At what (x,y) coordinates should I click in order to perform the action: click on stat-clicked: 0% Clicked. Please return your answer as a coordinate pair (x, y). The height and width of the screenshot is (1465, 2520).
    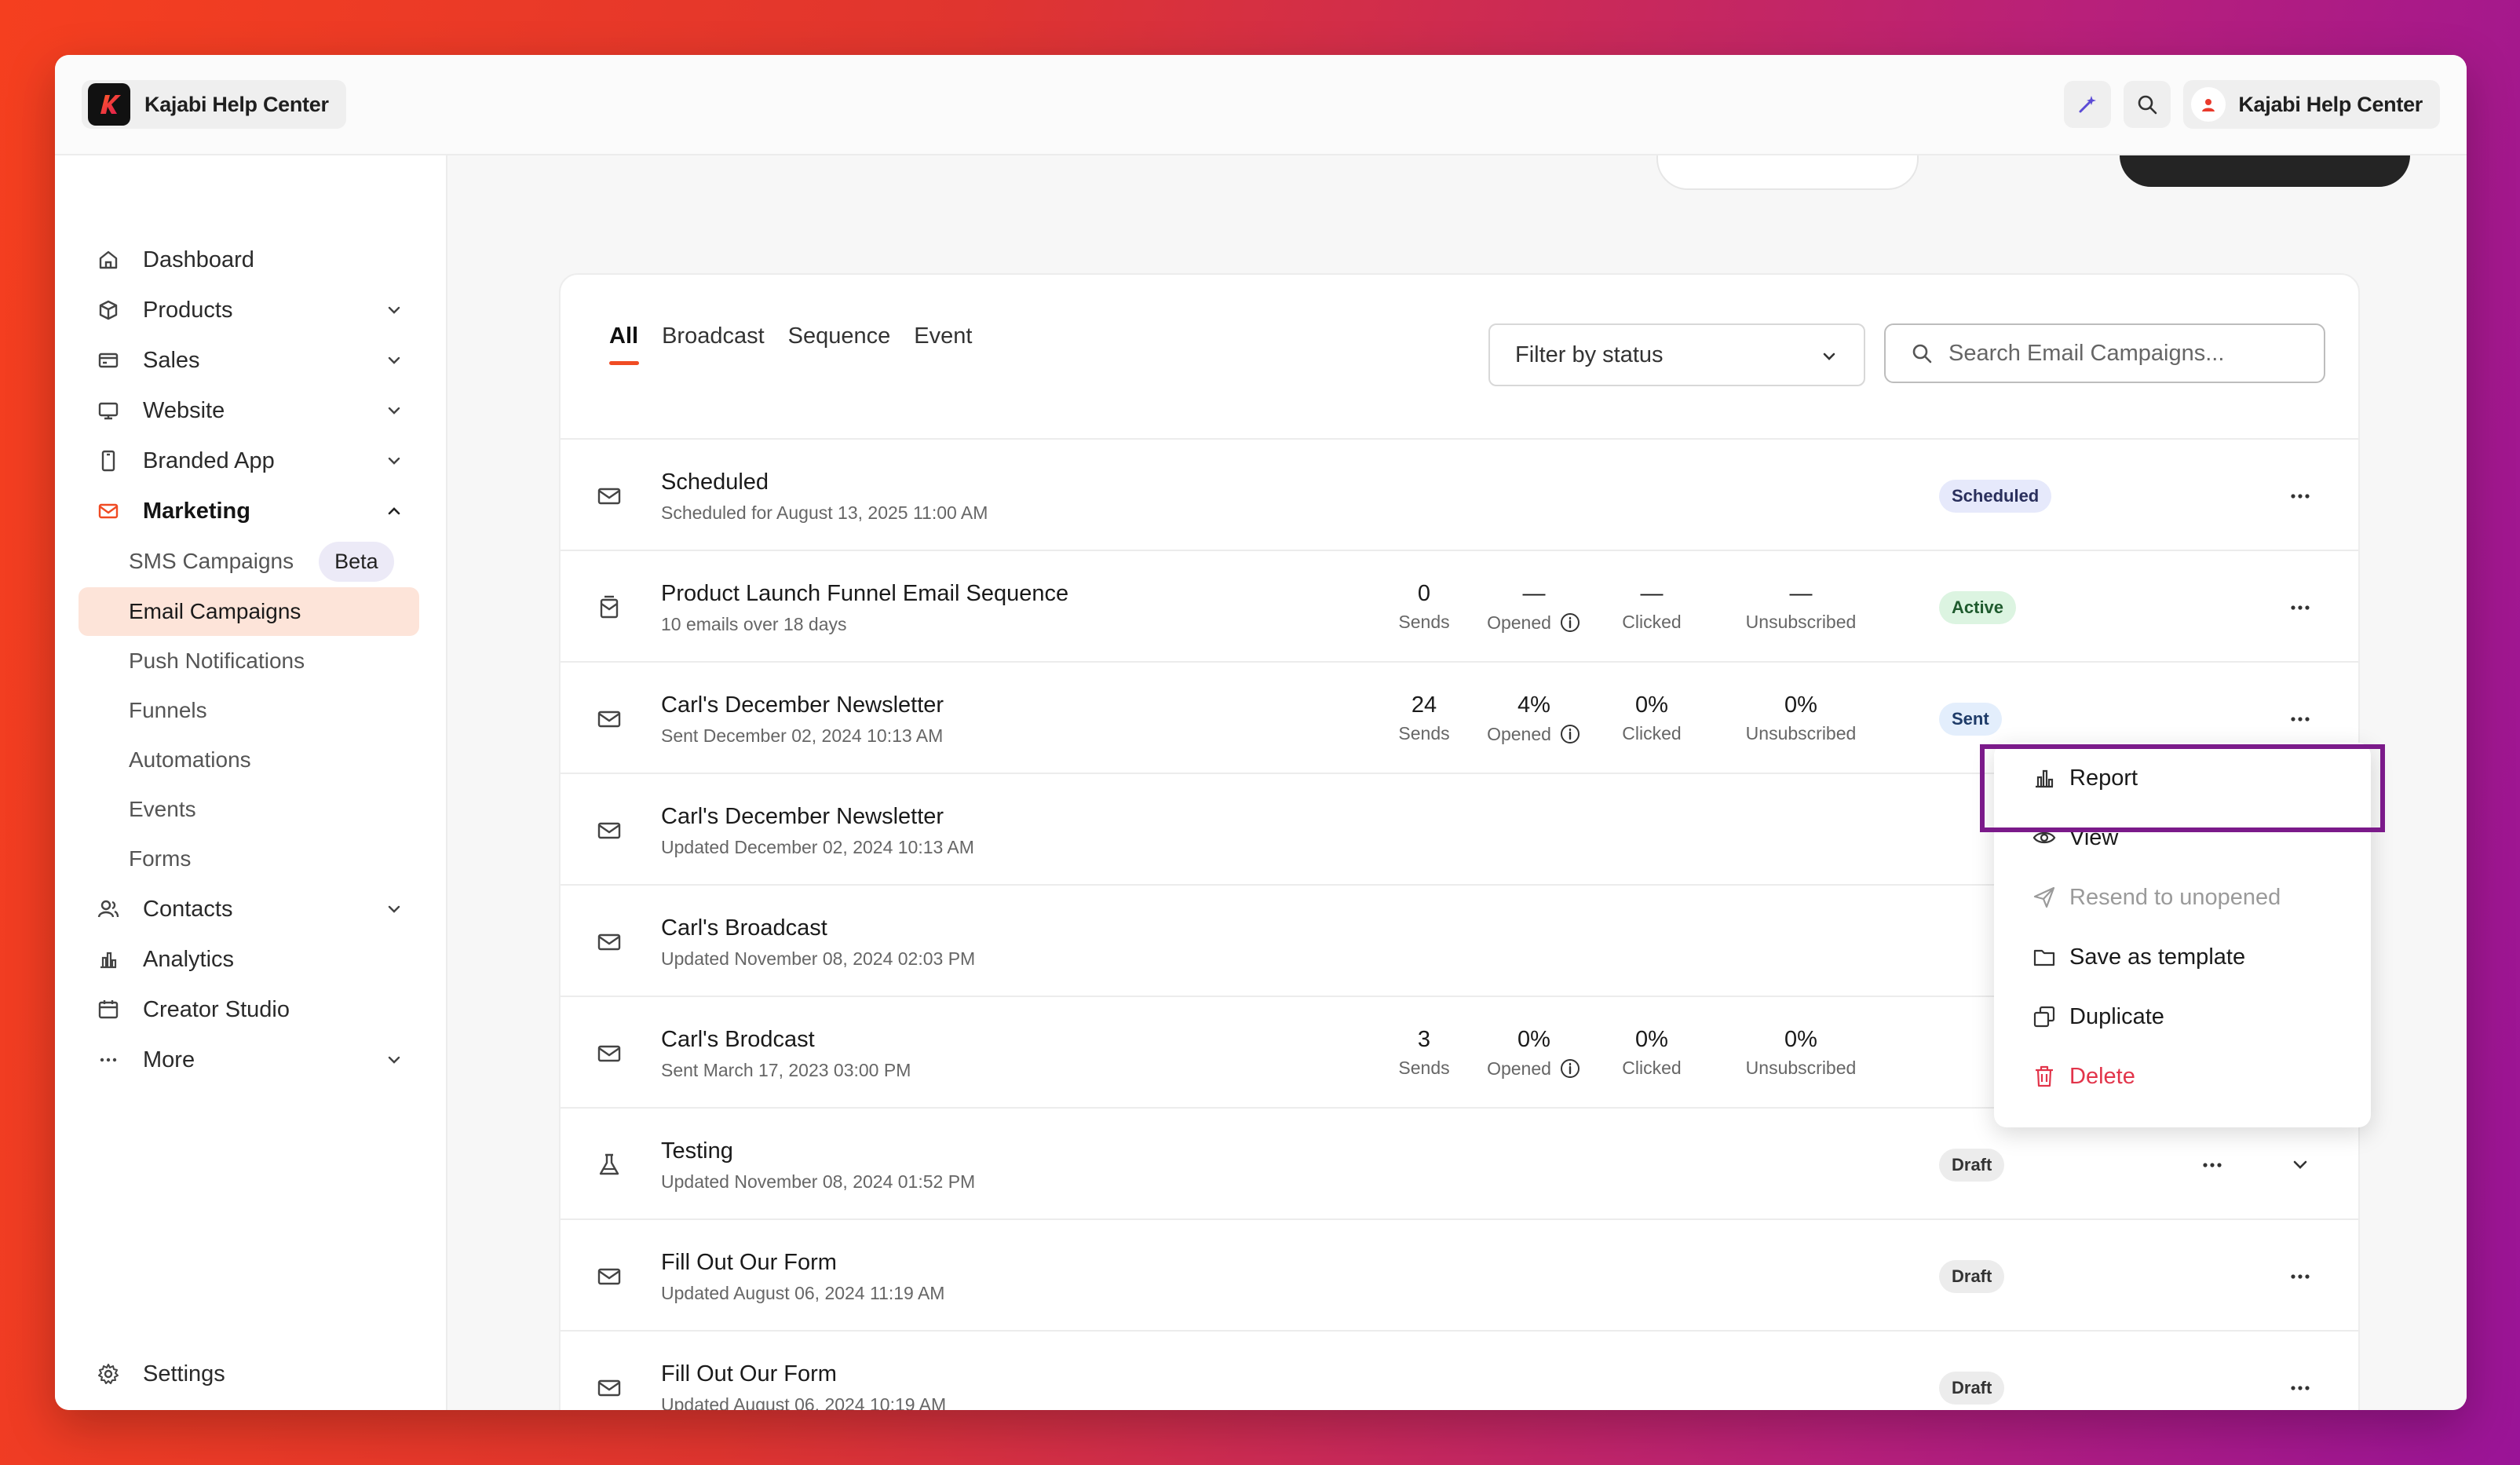
    Looking at the image, I should click on (1652, 1052).